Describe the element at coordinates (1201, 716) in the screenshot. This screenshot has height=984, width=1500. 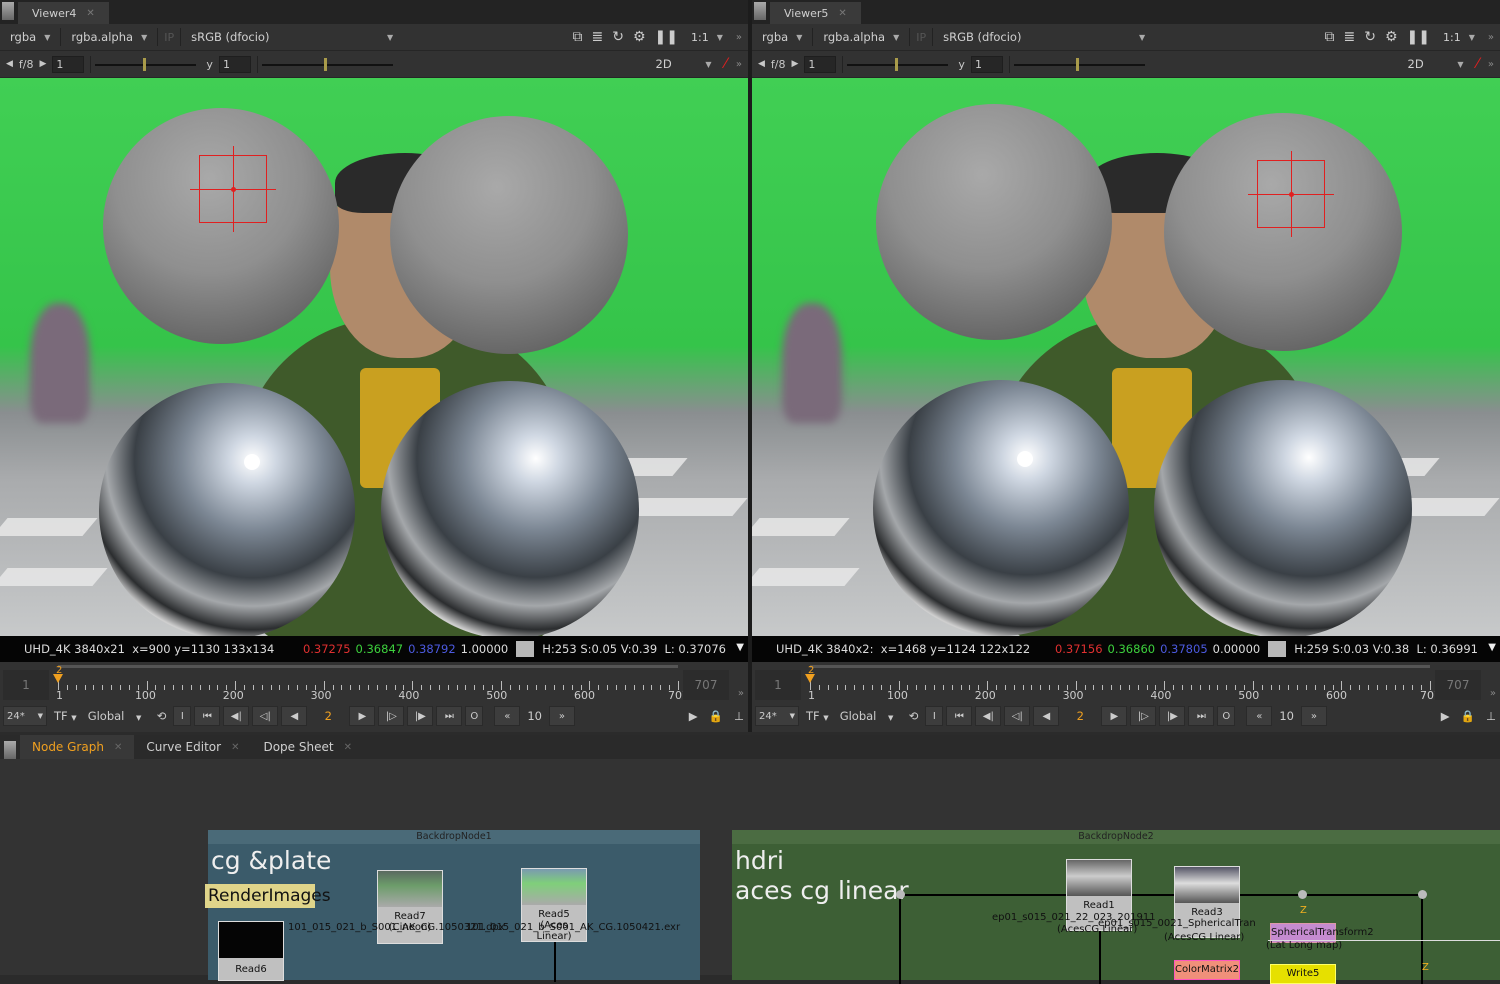
I see `last-frame-icon: ⏭` at that location.